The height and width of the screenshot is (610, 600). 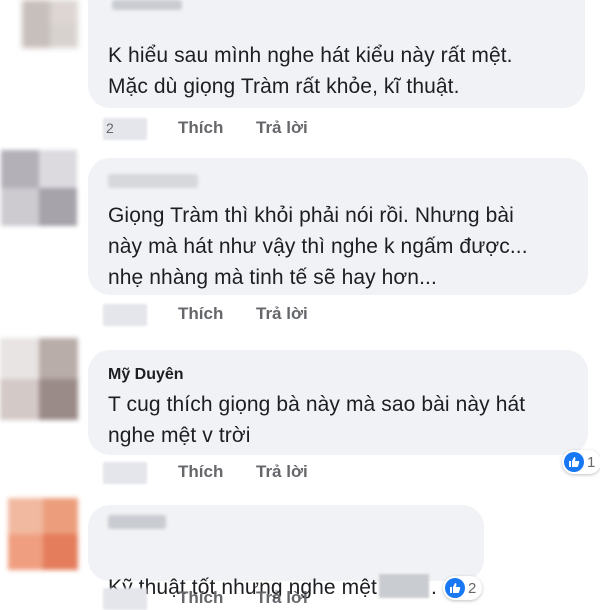 What do you see at coordinates (146, 375) in the screenshot?
I see `author-name: Mỹ Duyên` at bounding box center [146, 375].